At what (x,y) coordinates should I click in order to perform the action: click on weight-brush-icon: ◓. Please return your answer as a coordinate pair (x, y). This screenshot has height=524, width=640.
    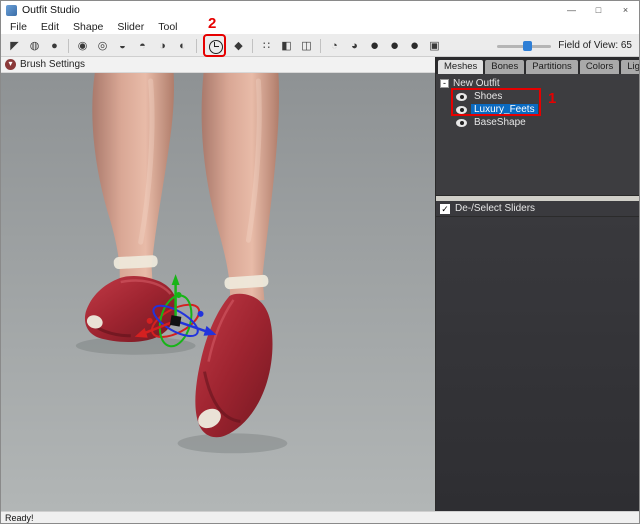
    Looking at the image, I should click on (142, 45).